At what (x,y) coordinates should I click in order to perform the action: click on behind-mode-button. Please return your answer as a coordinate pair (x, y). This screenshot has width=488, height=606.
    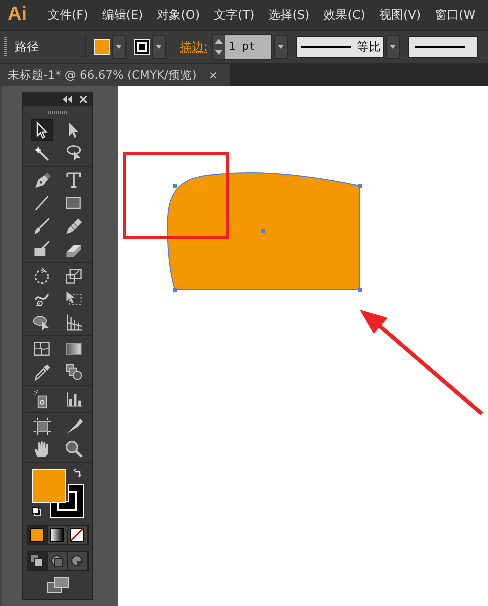
    Looking at the image, I should click on (58, 561).